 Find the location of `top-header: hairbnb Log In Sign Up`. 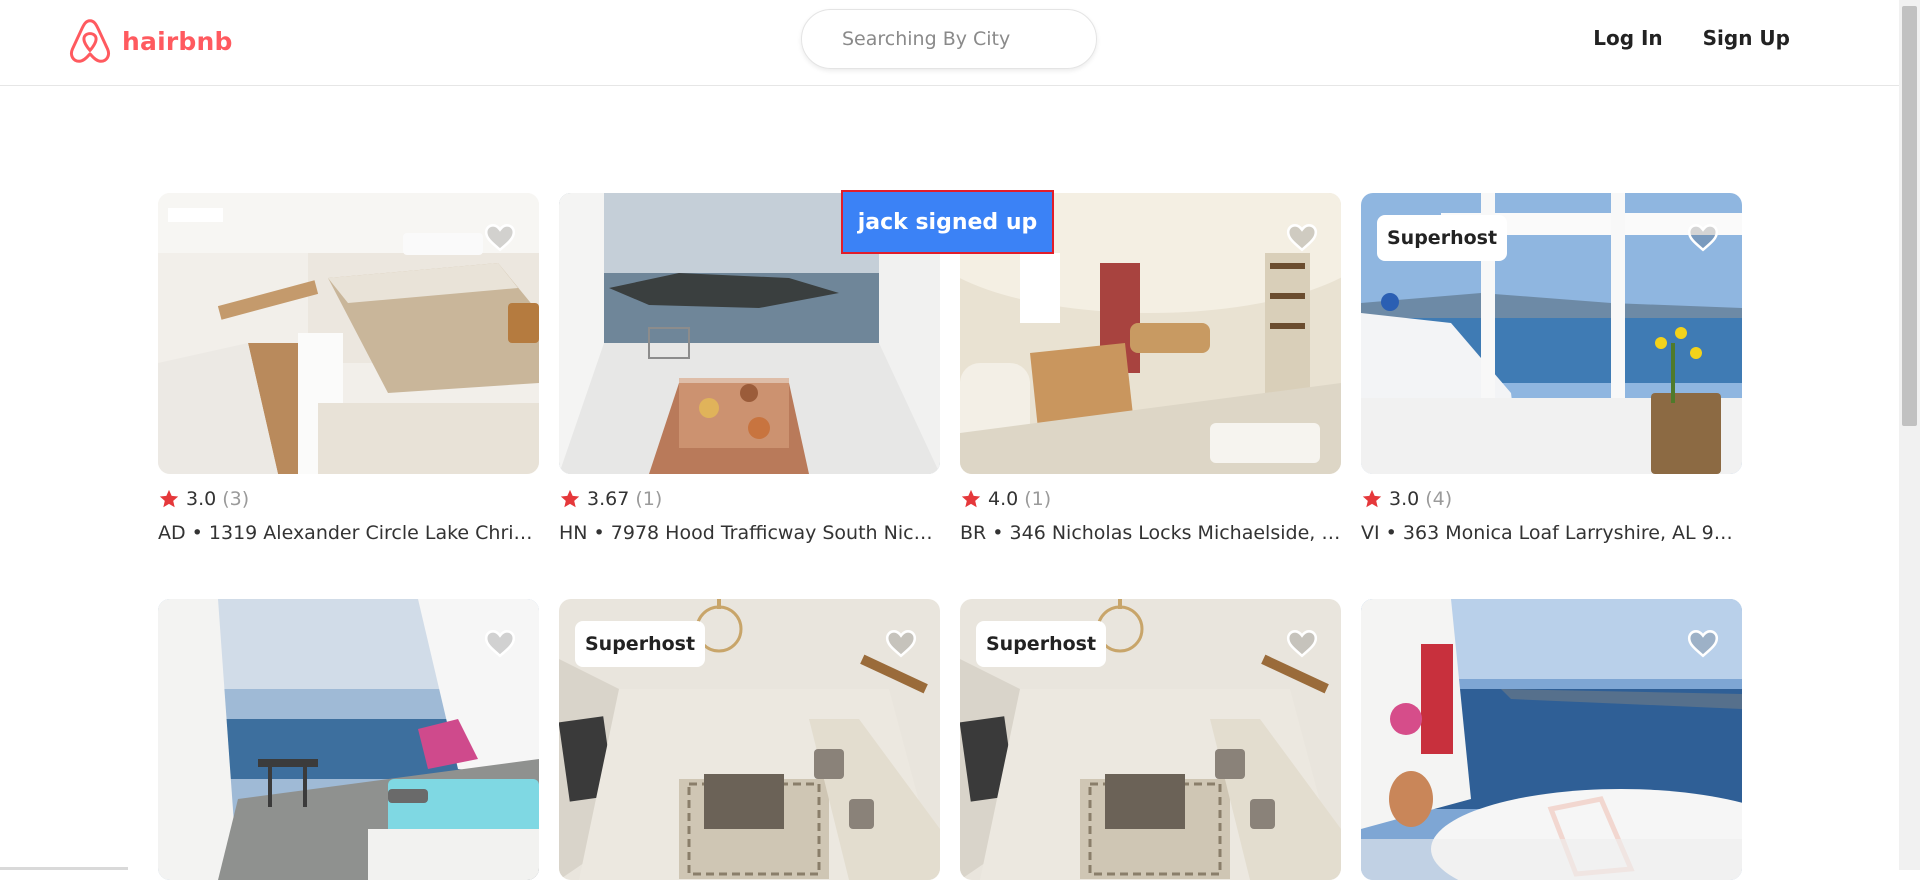

top-header: hairbnb Log In Sign Up is located at coordinates (949, 43).